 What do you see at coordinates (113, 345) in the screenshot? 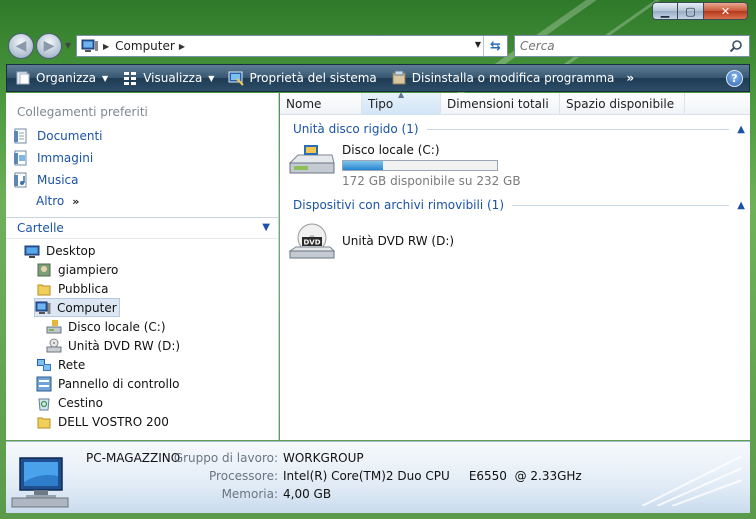
I see `tree-item-dvd-drive-d: Unità DVD RW (D:)` at bounding box center [113, 345].